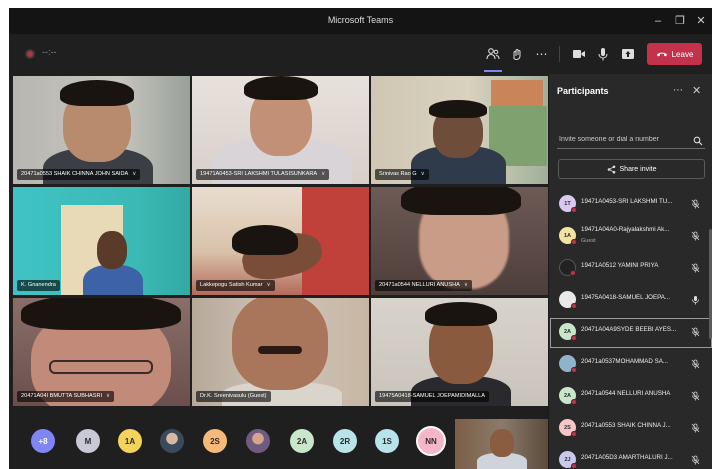 This screenshot has width=721, height=469. Describe the element at coordinates (280, 130) in the screenshot. I see `video-tile: 19471A0453-SRI LAKSHMI TULASISUNKARA ∨` at that location.